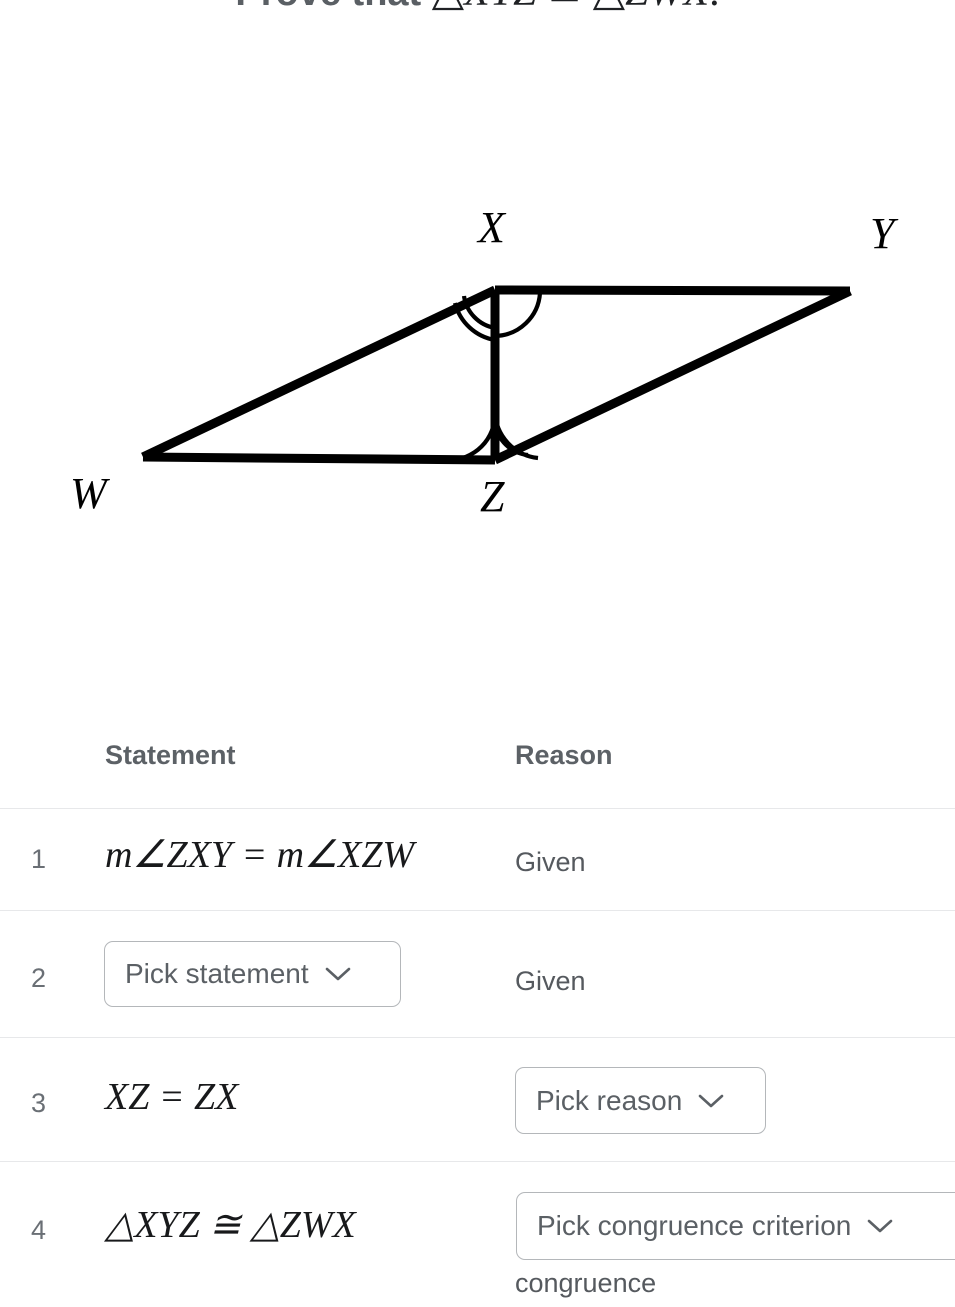 The image size is (955, 1307). I want to click on statement-cell: △XYZ ≅ △ZWX, so click(230, 1225).